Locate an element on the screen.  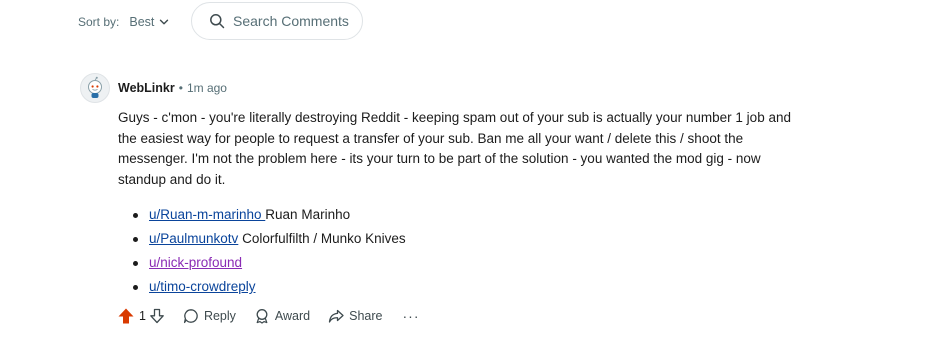
reply-button: Reply is located at coordinates (209, 316).